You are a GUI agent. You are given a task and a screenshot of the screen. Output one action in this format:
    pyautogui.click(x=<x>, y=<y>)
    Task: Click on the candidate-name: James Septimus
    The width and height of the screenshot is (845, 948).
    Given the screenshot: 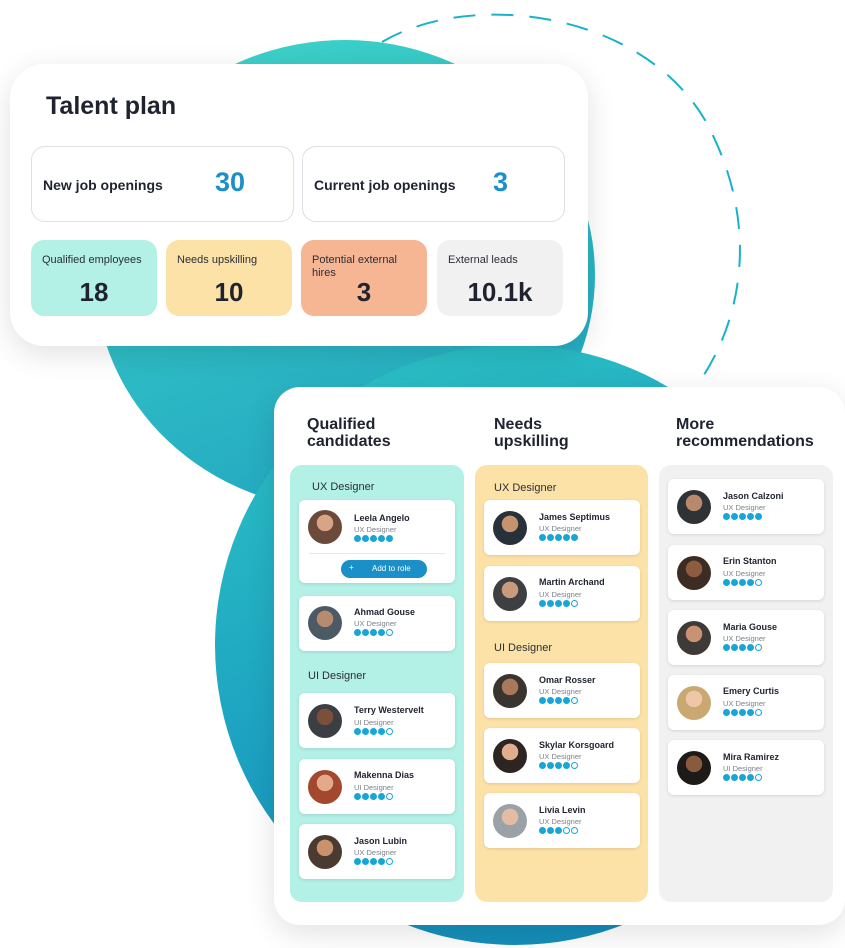 What is the action you would take?
    pyautogui.click(x=575, y=517)
    